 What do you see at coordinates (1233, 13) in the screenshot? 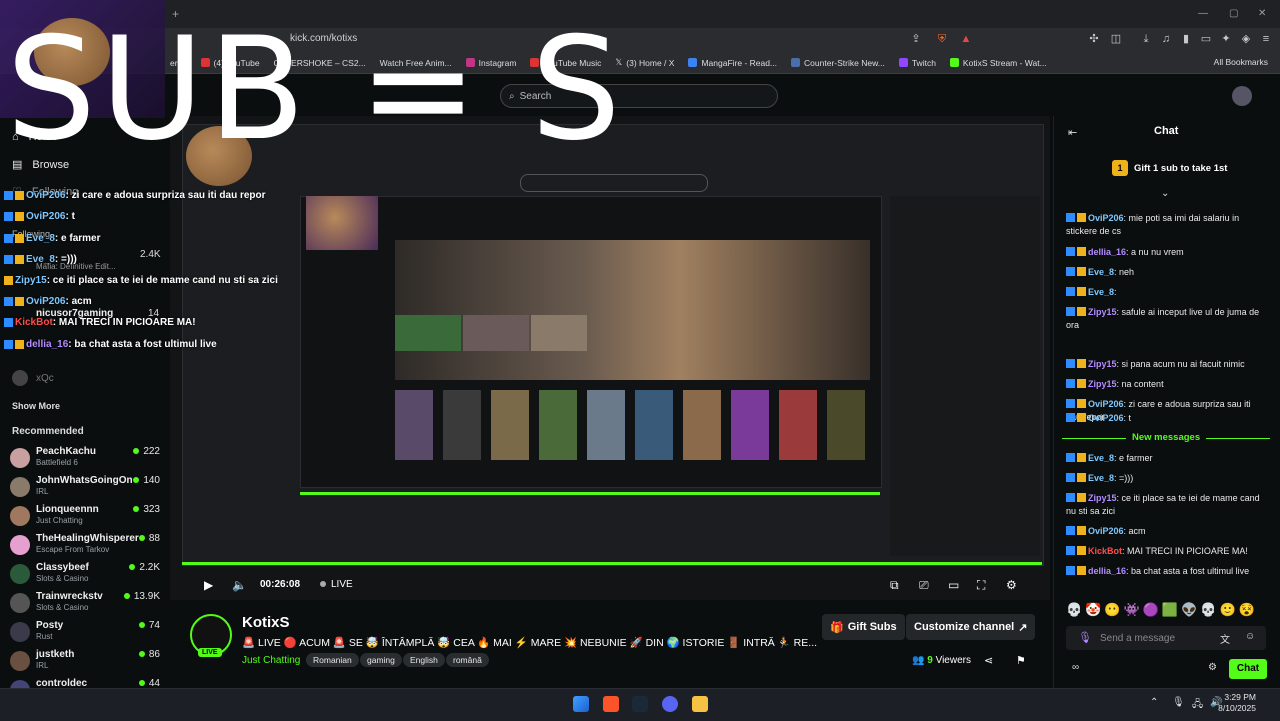
I see `maximize-icon: ▢` at bounding box center [1233, 13].